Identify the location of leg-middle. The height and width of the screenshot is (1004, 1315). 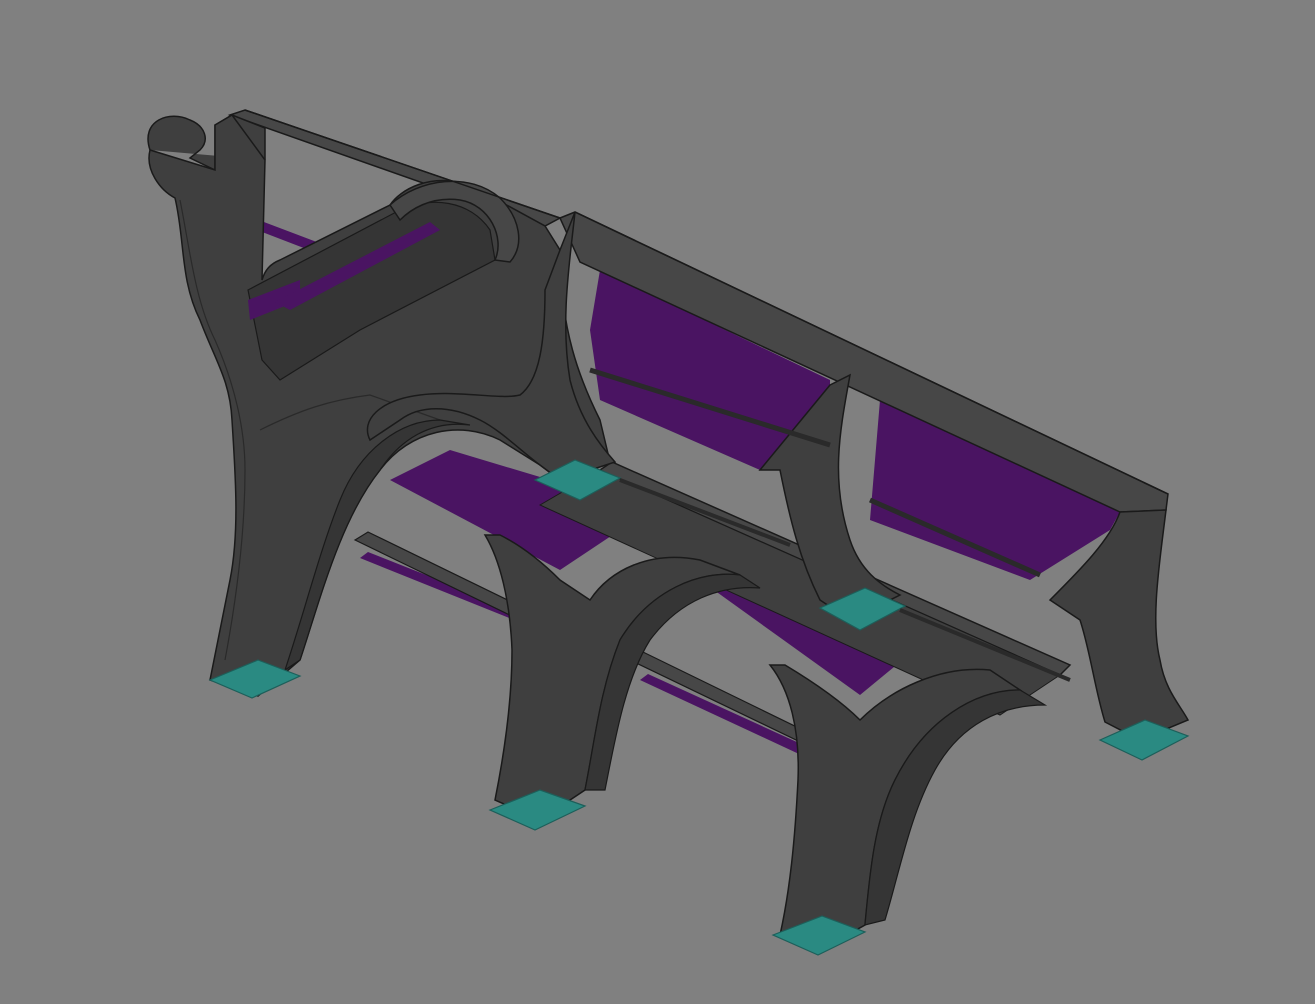
(622, 682).